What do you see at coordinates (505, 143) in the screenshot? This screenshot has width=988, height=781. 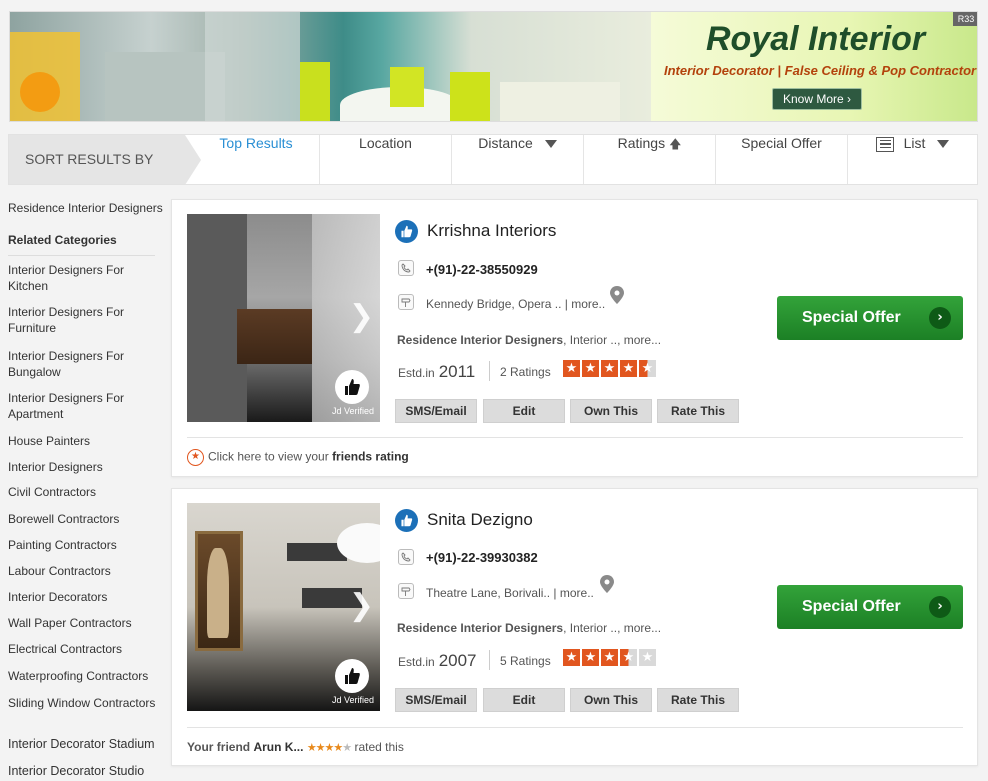 I see `sort-distance-label: Distance` at bounding box center [505, 143].